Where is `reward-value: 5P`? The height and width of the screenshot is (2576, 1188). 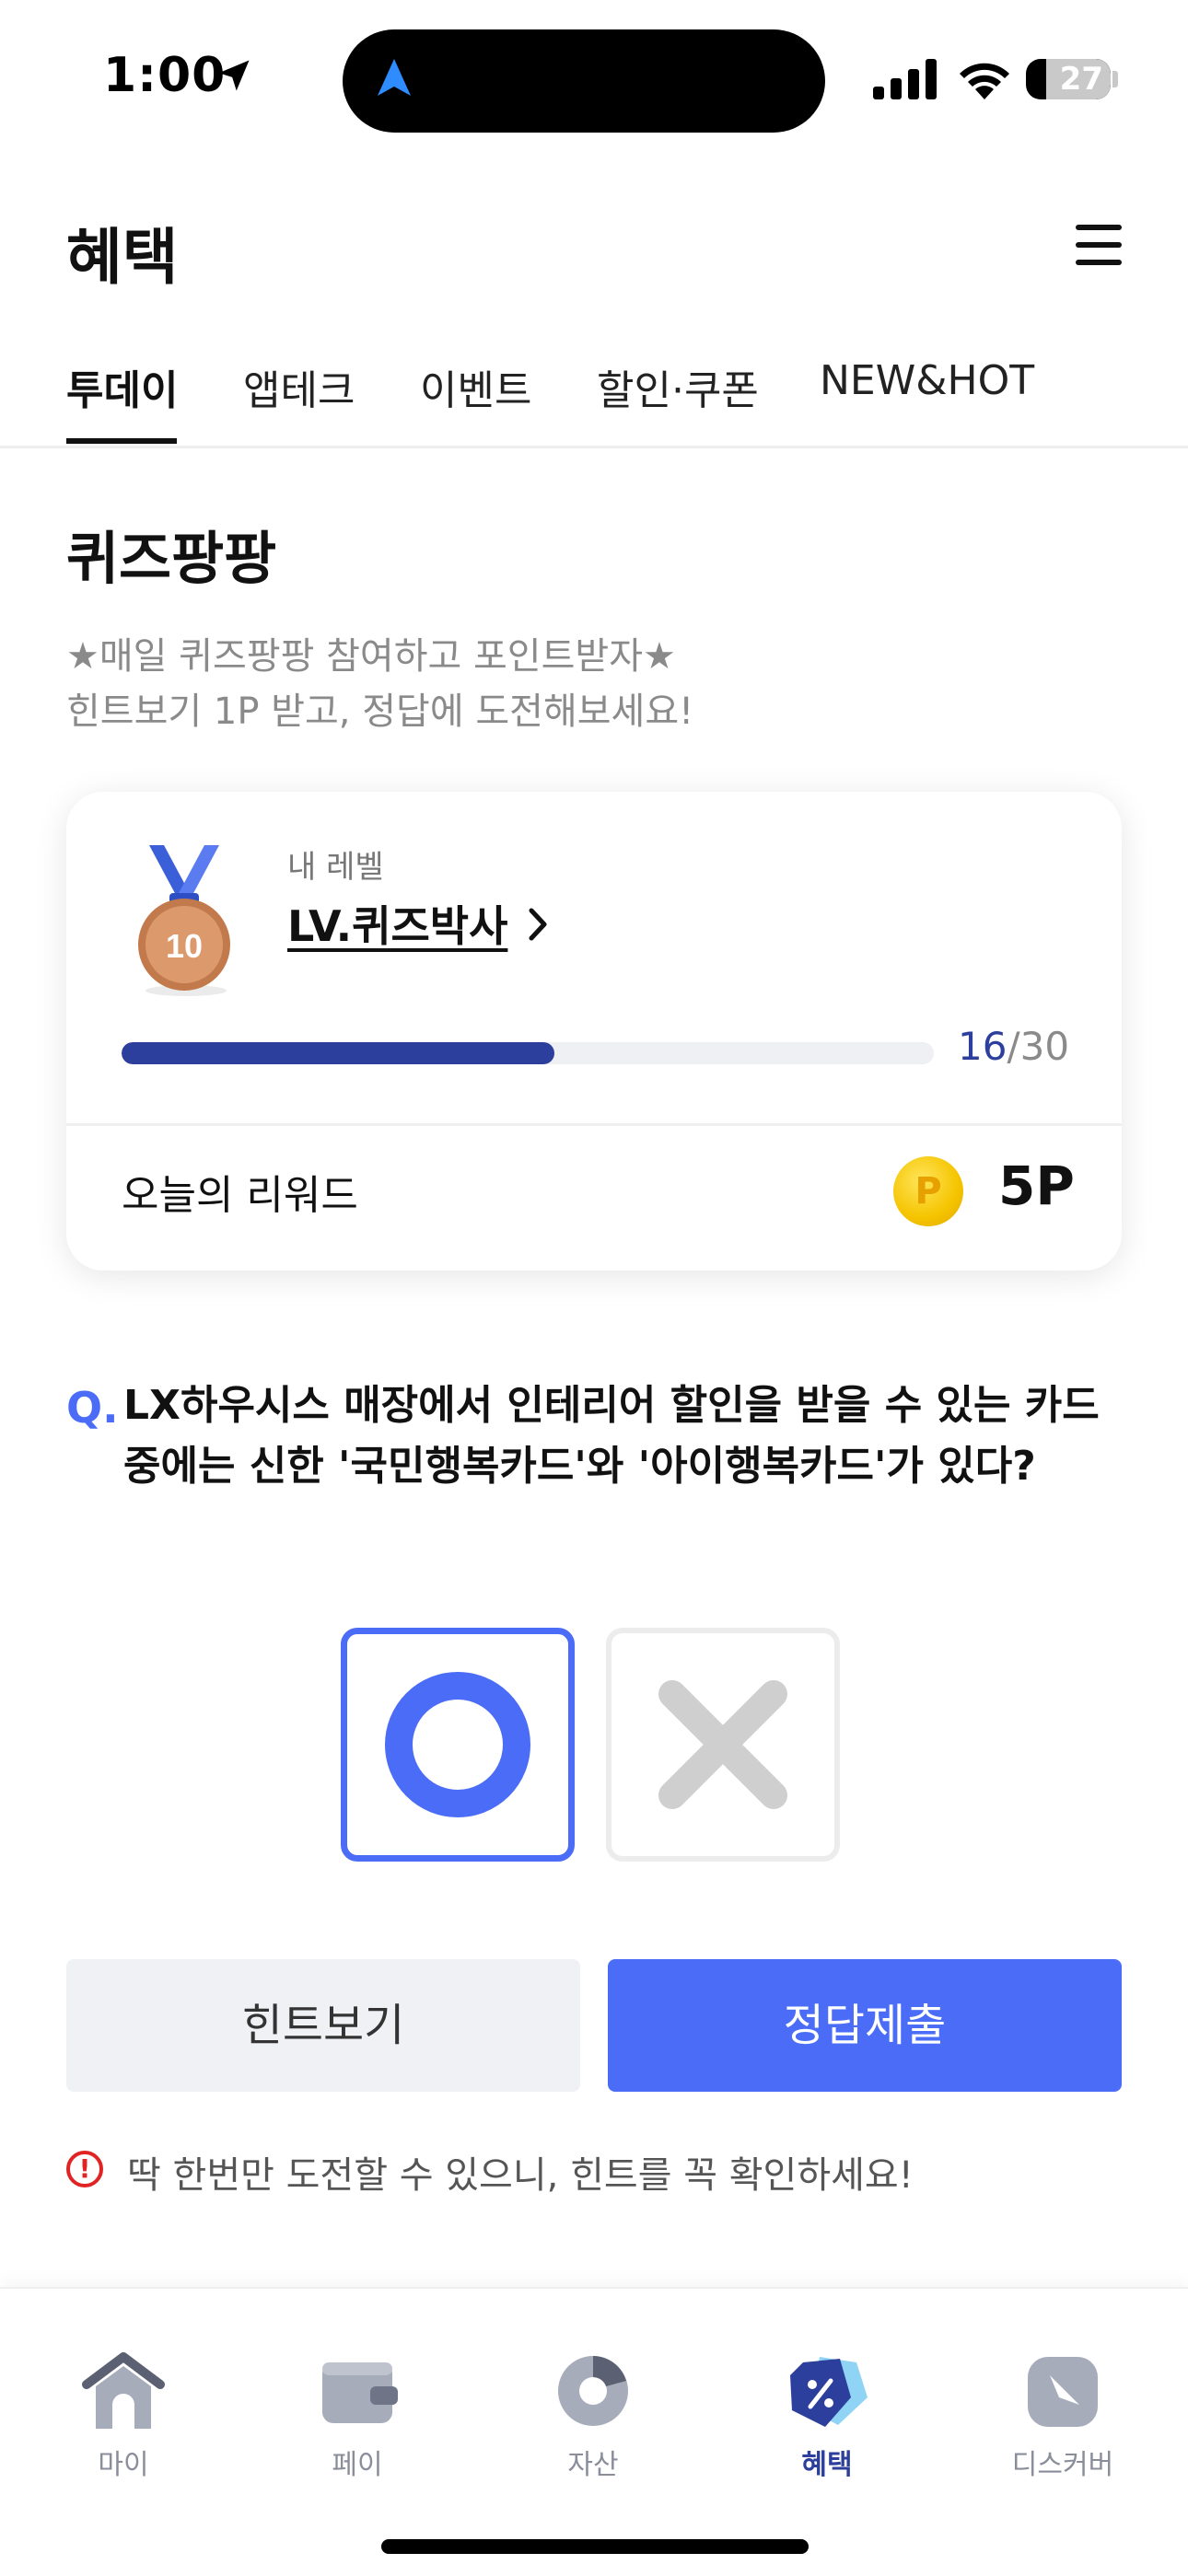 reward-value: 5P is located at coordinates (1036, 1186).